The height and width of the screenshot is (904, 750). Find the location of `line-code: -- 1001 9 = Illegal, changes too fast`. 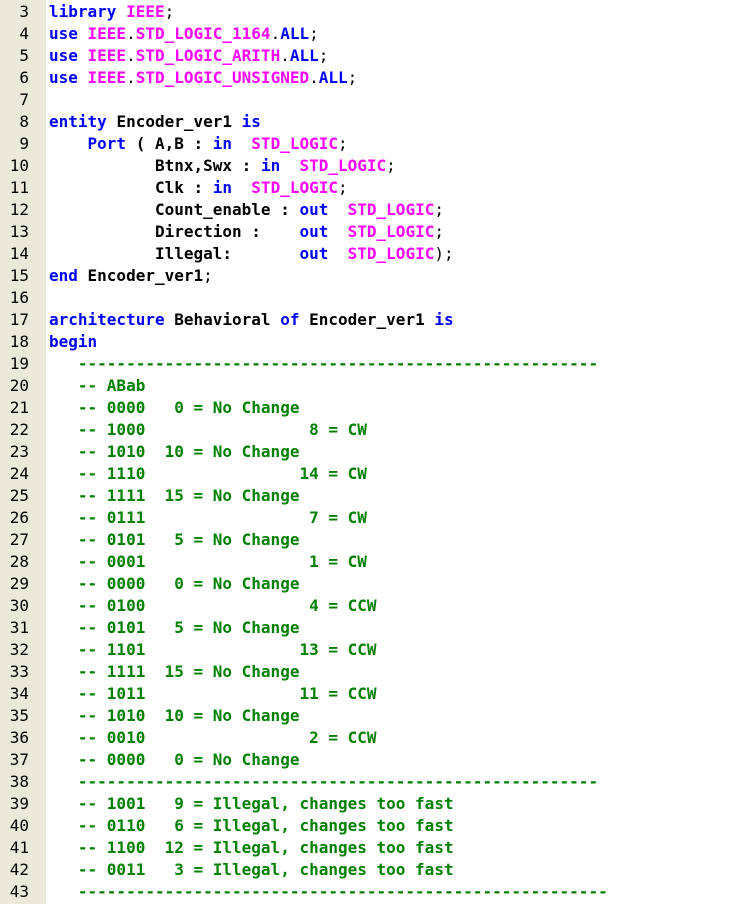

line-code: -- 1001 9 = Illegal, changes too fast is located at coordinates (251, 804).